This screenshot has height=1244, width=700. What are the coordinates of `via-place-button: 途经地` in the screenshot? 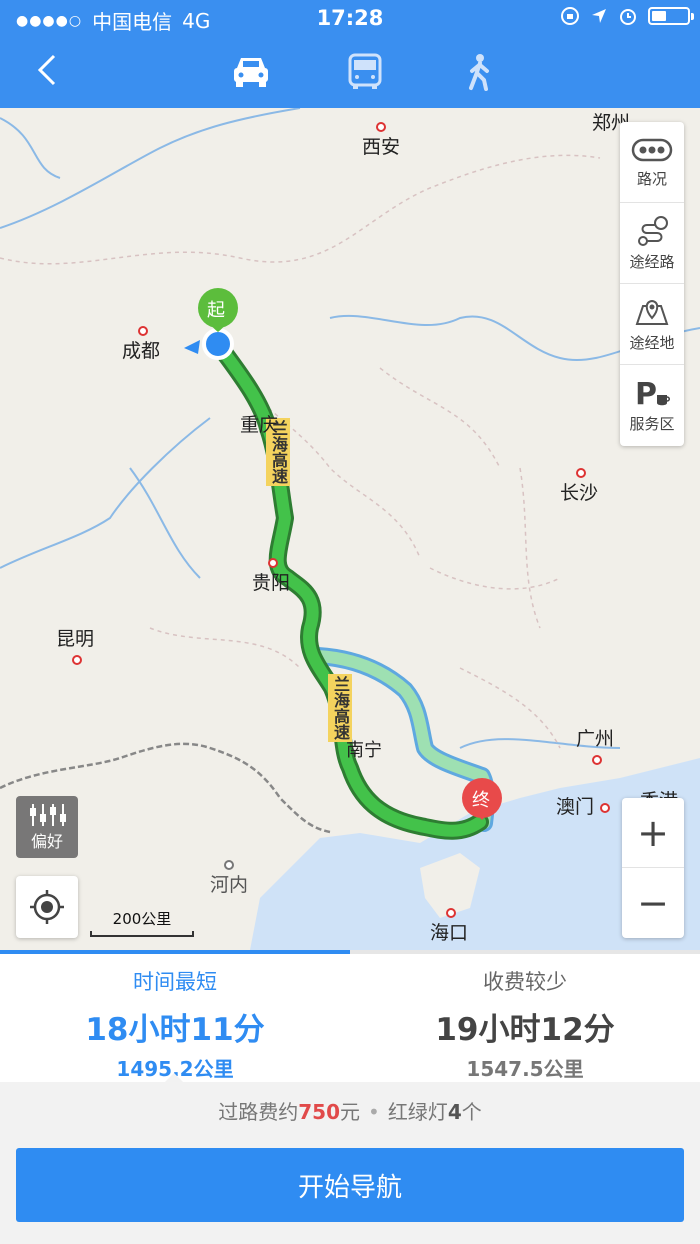 It's located at (652, 324).